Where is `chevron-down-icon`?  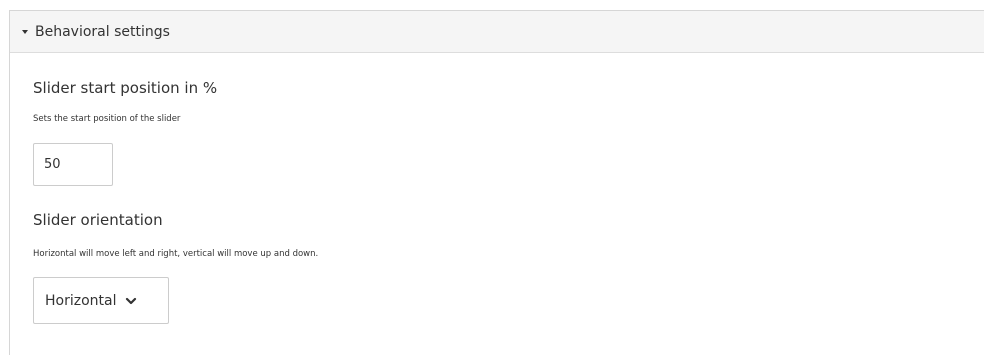
chevron-down-icon is located at coordinates (131, 300).